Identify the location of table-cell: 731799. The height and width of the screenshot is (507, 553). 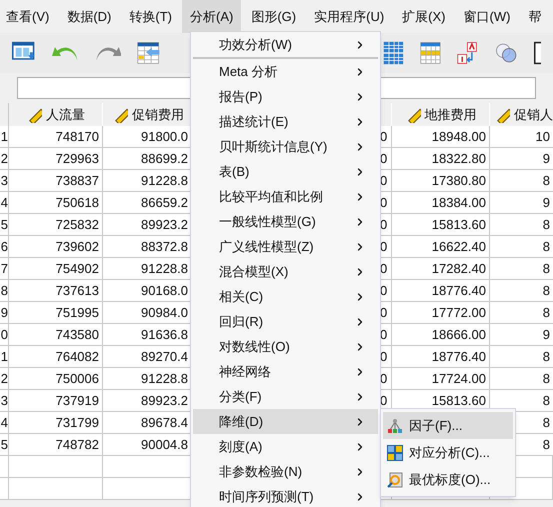
(56, 423).